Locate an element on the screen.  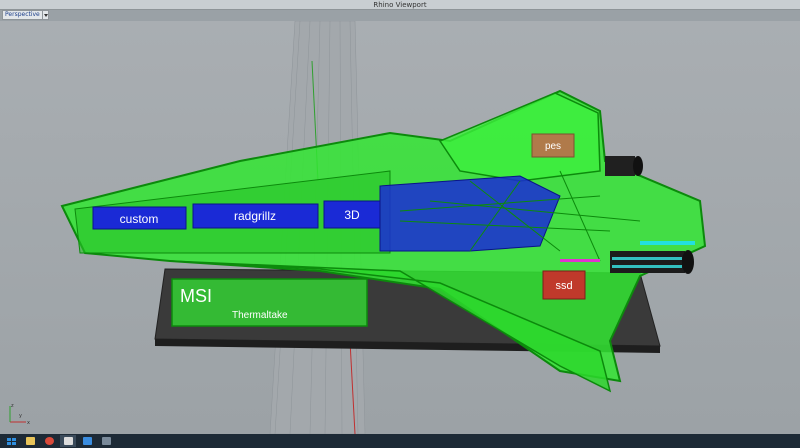
window-title: Rhino Viewport is located at coordinates (400, 5).